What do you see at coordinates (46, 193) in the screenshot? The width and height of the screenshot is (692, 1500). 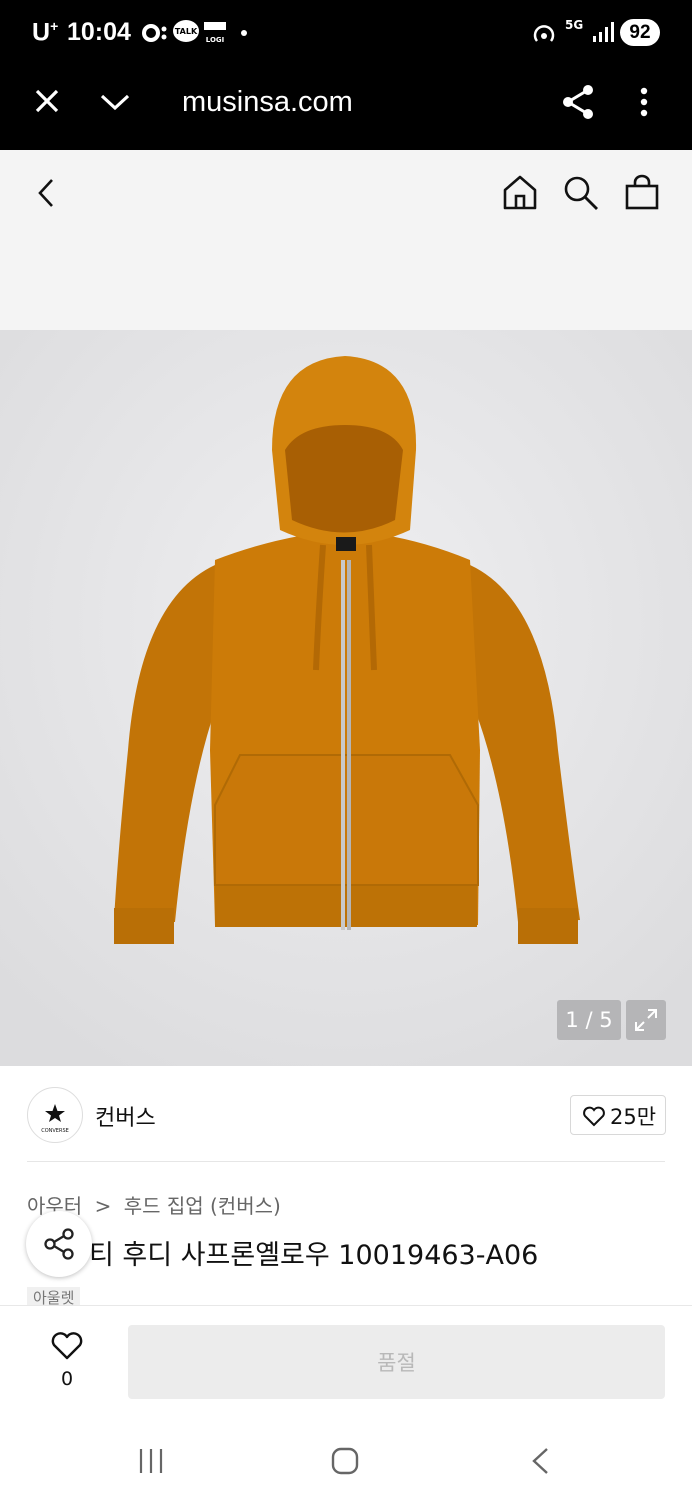 I see `back-icon` at bounding box center [46, 193].